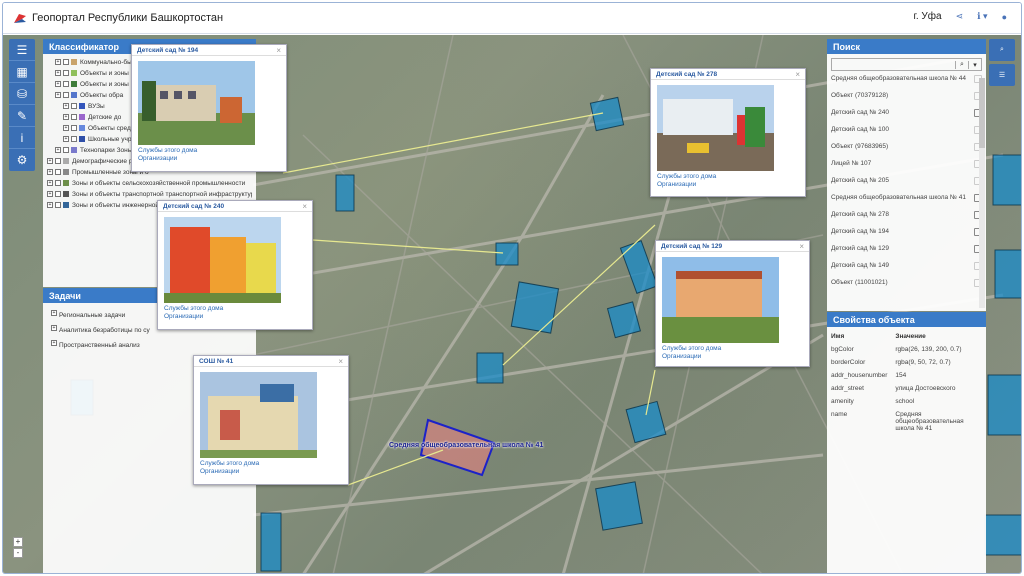 The image size is (1024, 576). I want to click on info-icon: i, so click(22, 138).